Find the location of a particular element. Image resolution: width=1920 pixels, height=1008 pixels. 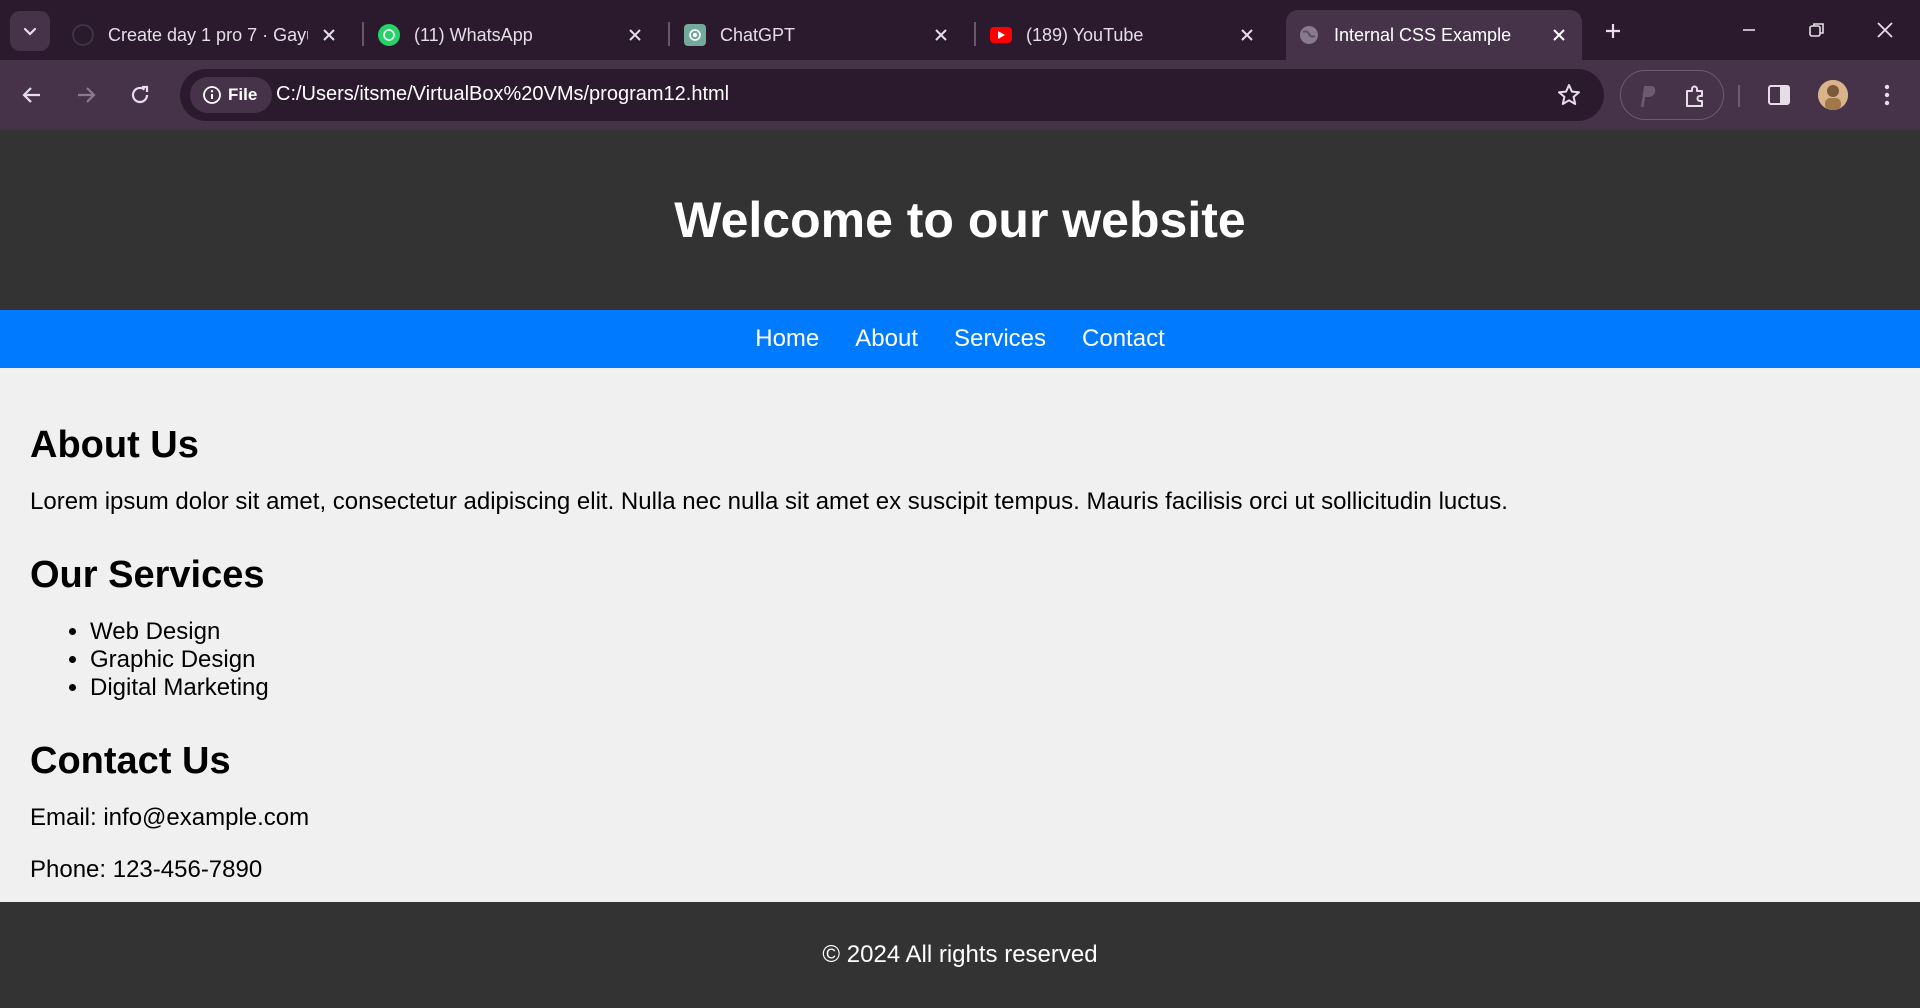

site-info-chip: File is located at coordinates (231, 95).